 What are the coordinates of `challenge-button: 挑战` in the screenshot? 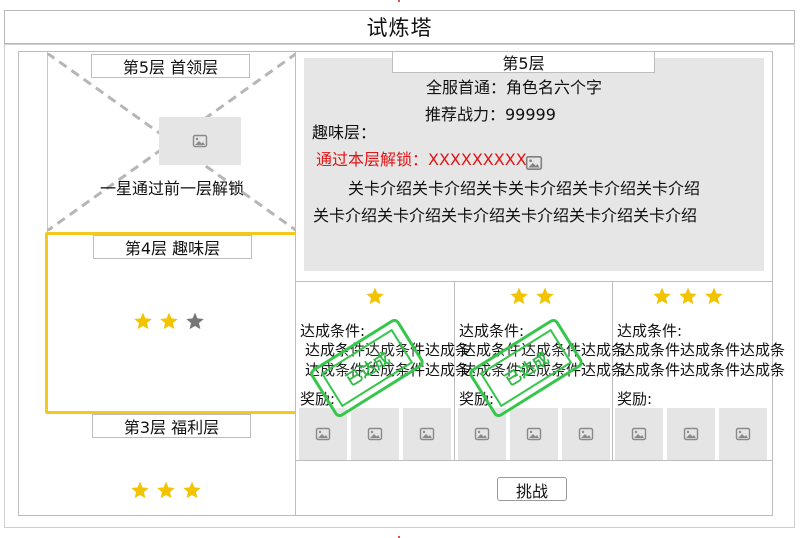 It's located at (532, 489).